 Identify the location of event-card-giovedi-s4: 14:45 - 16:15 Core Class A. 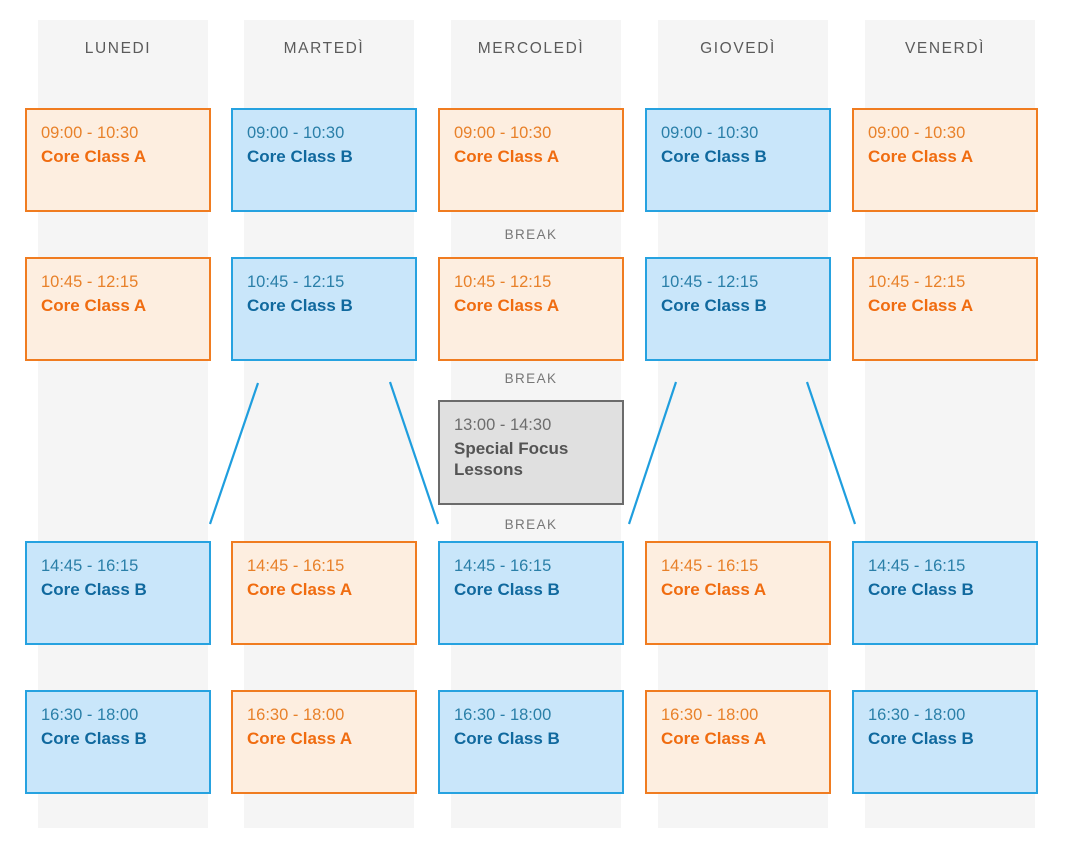
(738, 593).